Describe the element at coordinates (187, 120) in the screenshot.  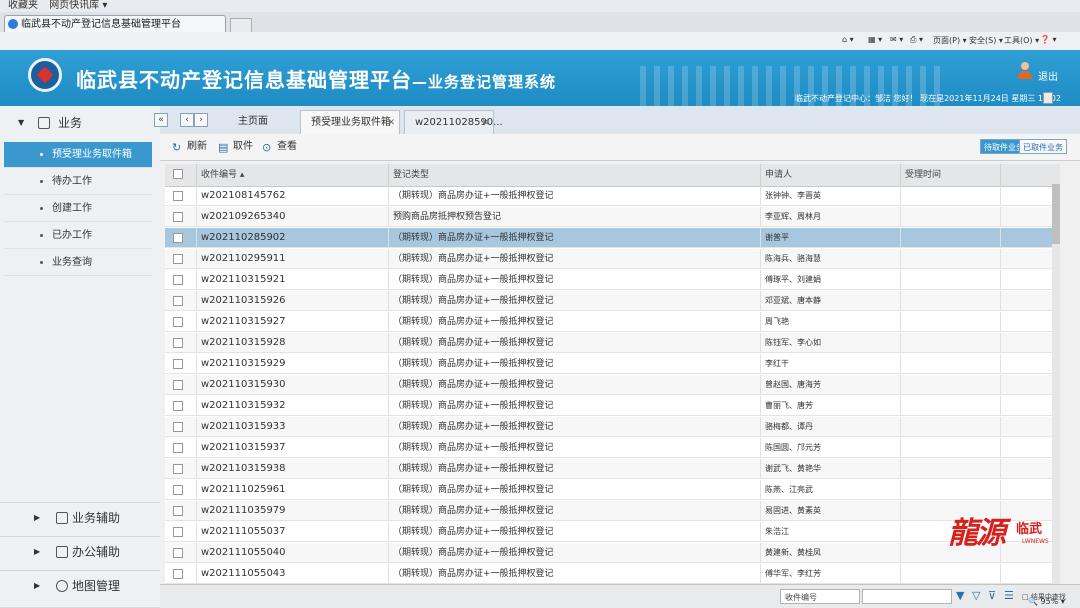
I see `tab-prev-icon: ‹` at that location.